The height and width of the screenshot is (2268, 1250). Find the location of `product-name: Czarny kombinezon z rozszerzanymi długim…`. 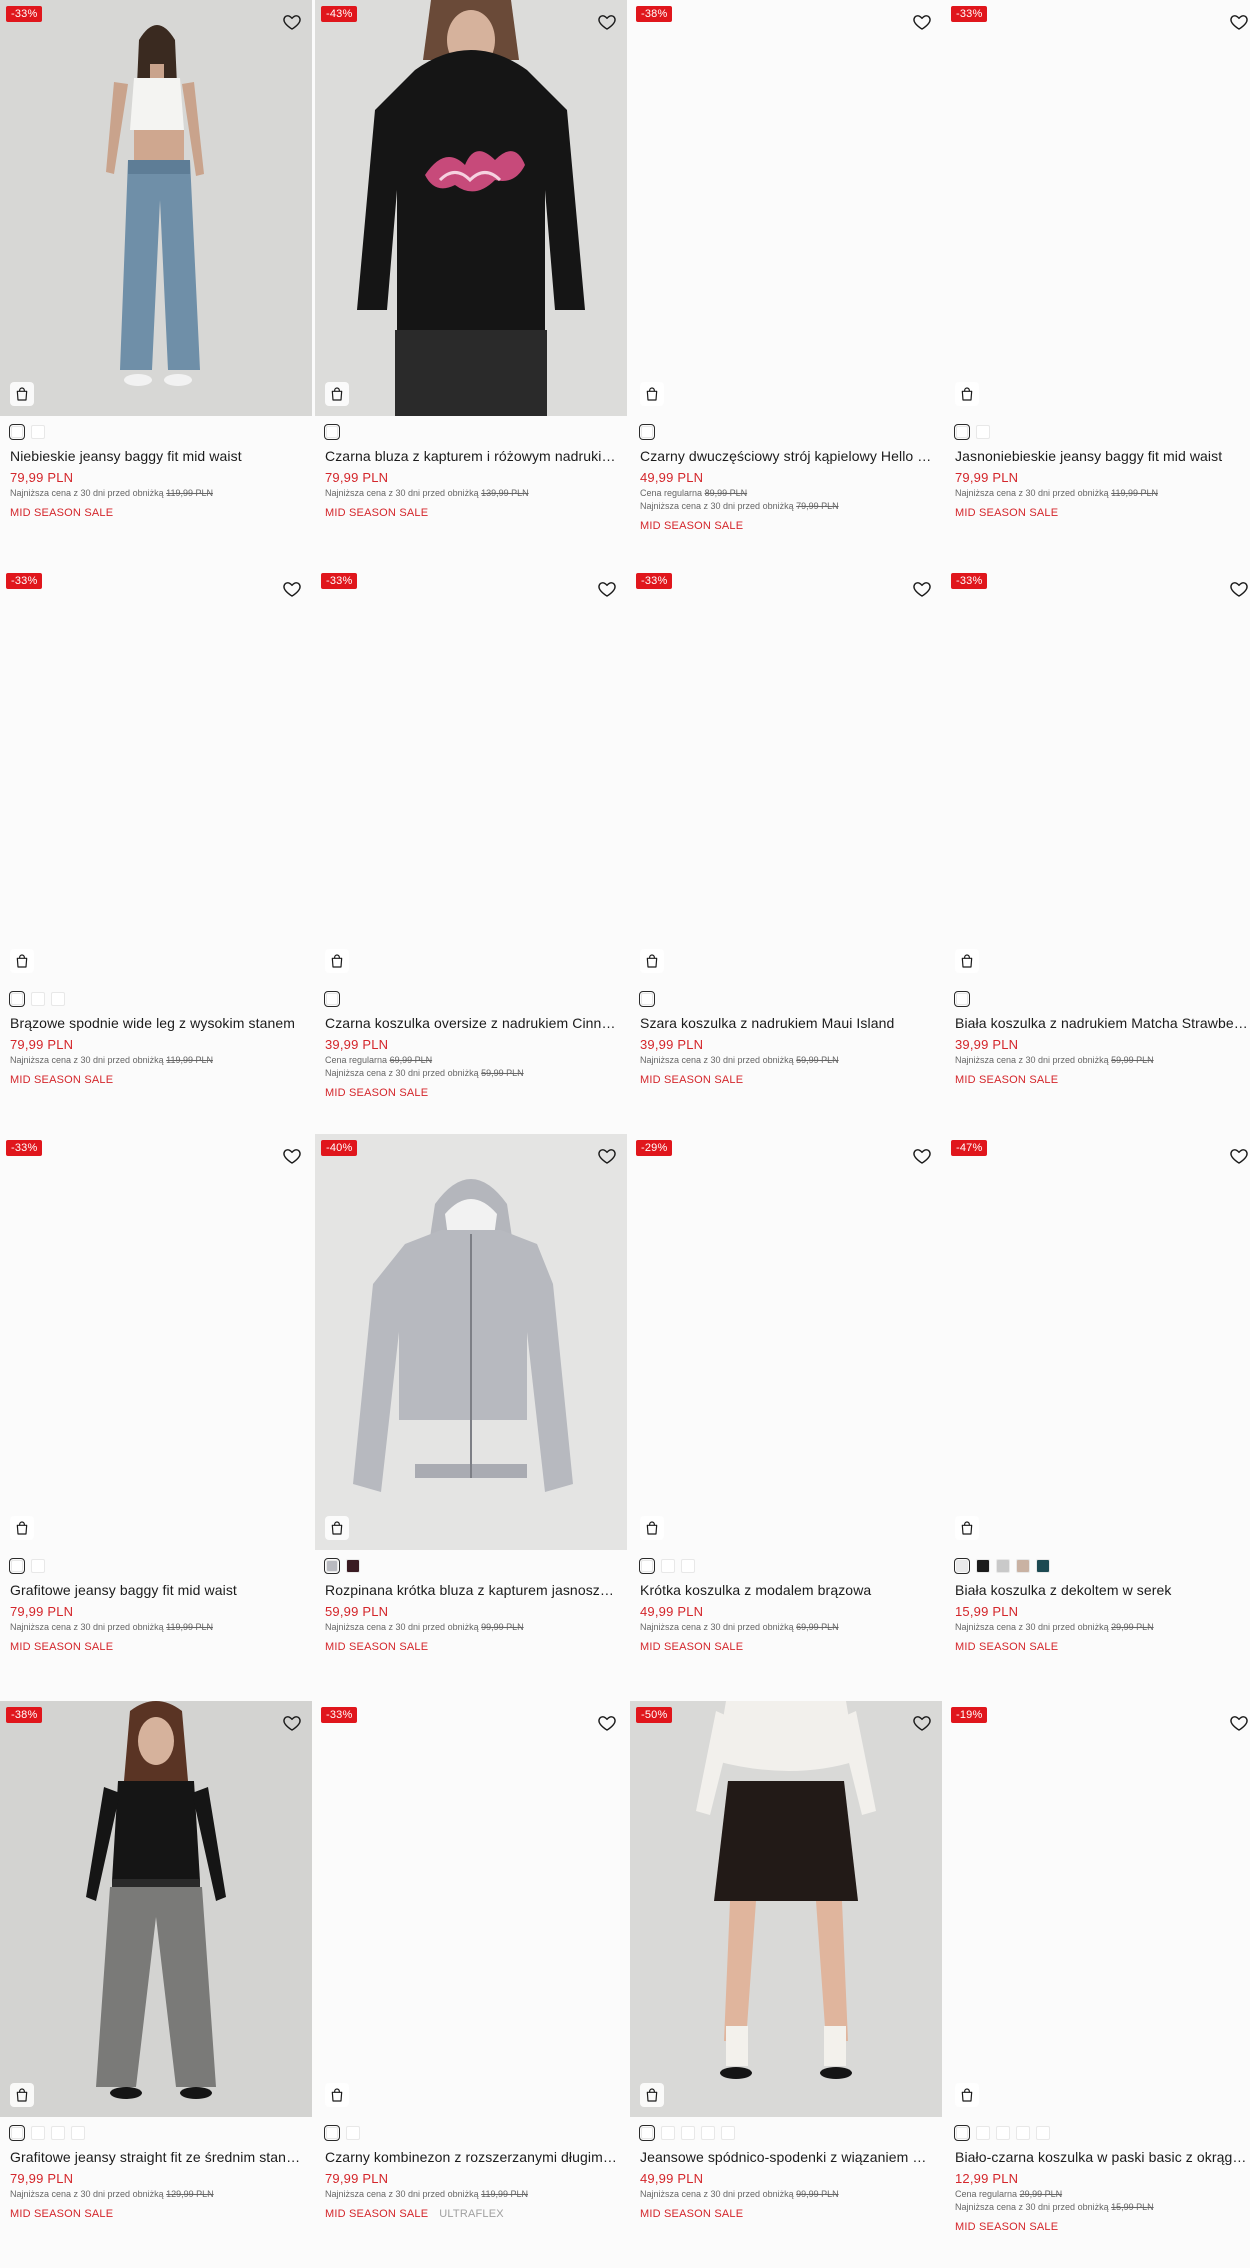

product-name: Czarny kombinezon z rozszerzanymi długim… is located at coordinates (471, 2157).